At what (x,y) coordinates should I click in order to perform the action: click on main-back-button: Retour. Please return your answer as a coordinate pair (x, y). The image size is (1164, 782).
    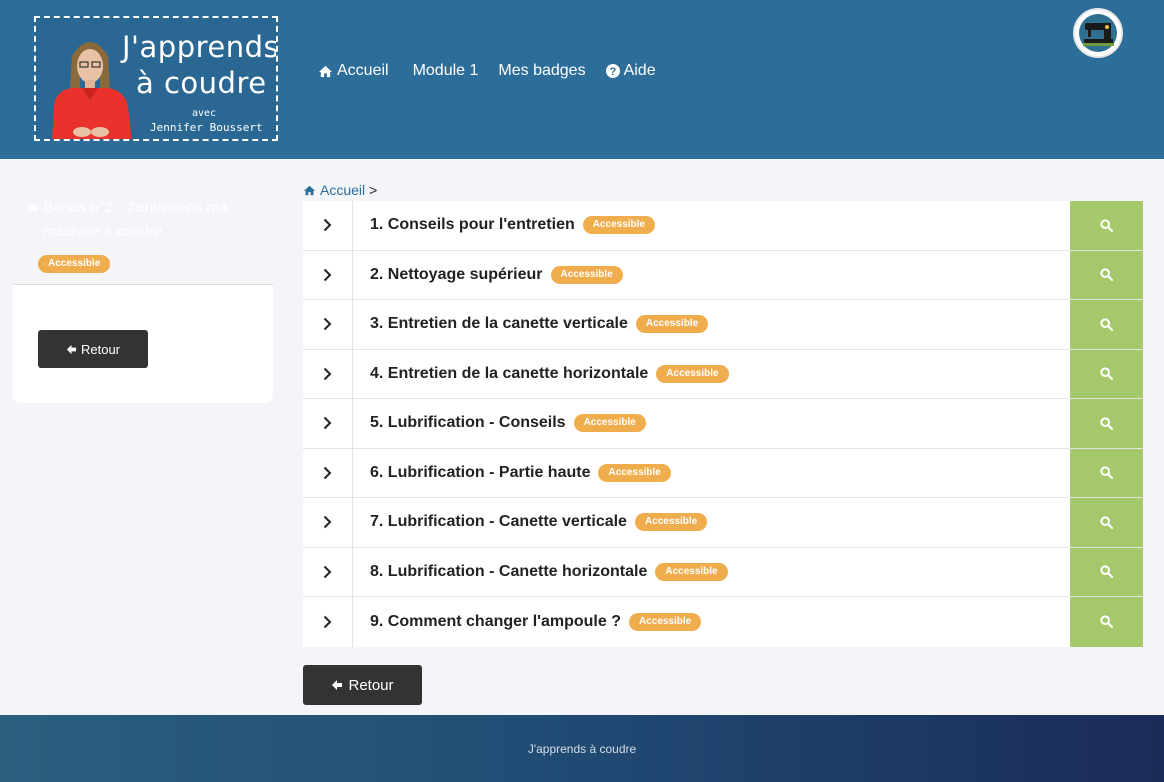
    Looking at the image, I should click on (362, 685).